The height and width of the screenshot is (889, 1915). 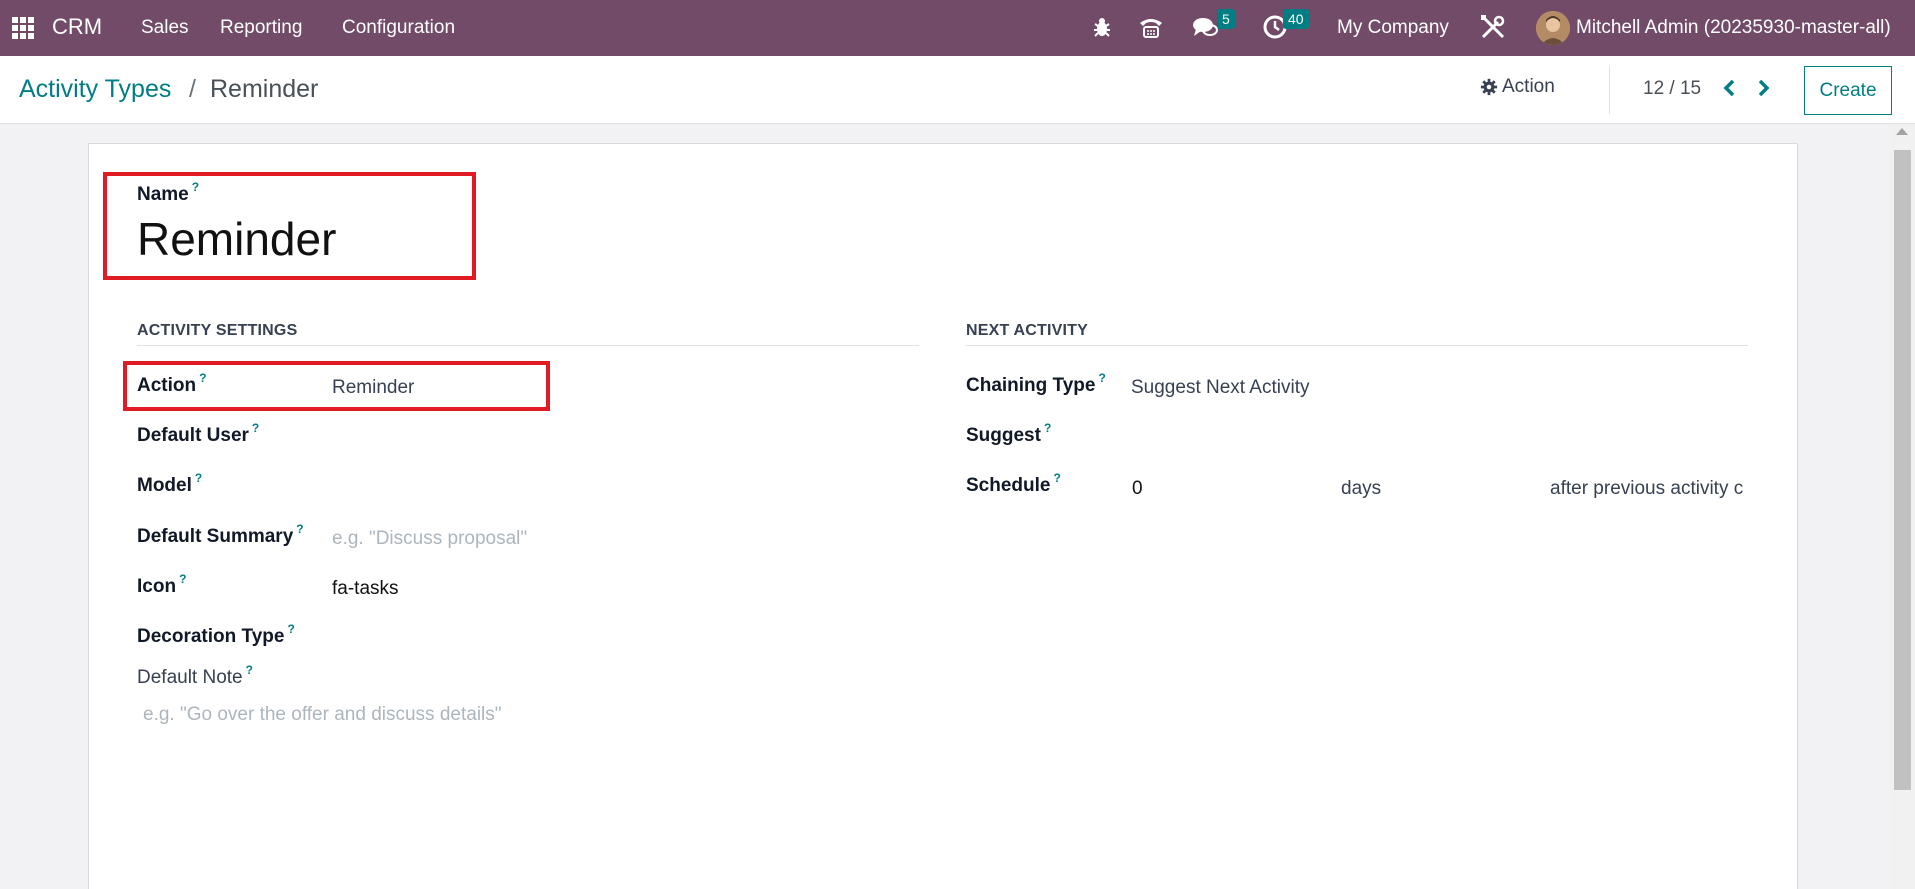 What do you see at coordinates (77, 27) in the screenshot?
I see `app-name: CRM` at bounding box center [77, 27].